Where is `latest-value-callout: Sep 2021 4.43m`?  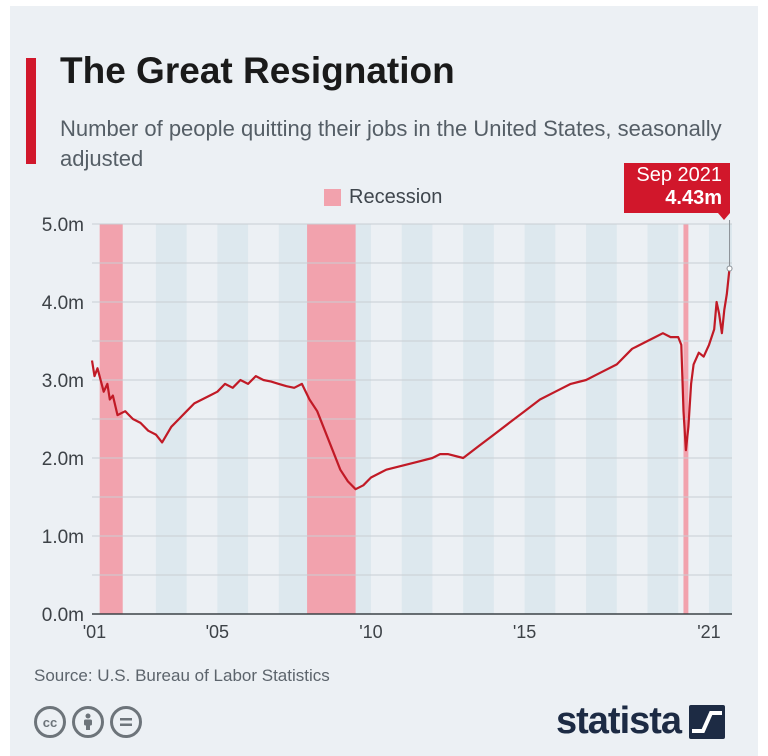 latest-value-callout: Sep 2021 4.43m is located at coordinates (677, 188).